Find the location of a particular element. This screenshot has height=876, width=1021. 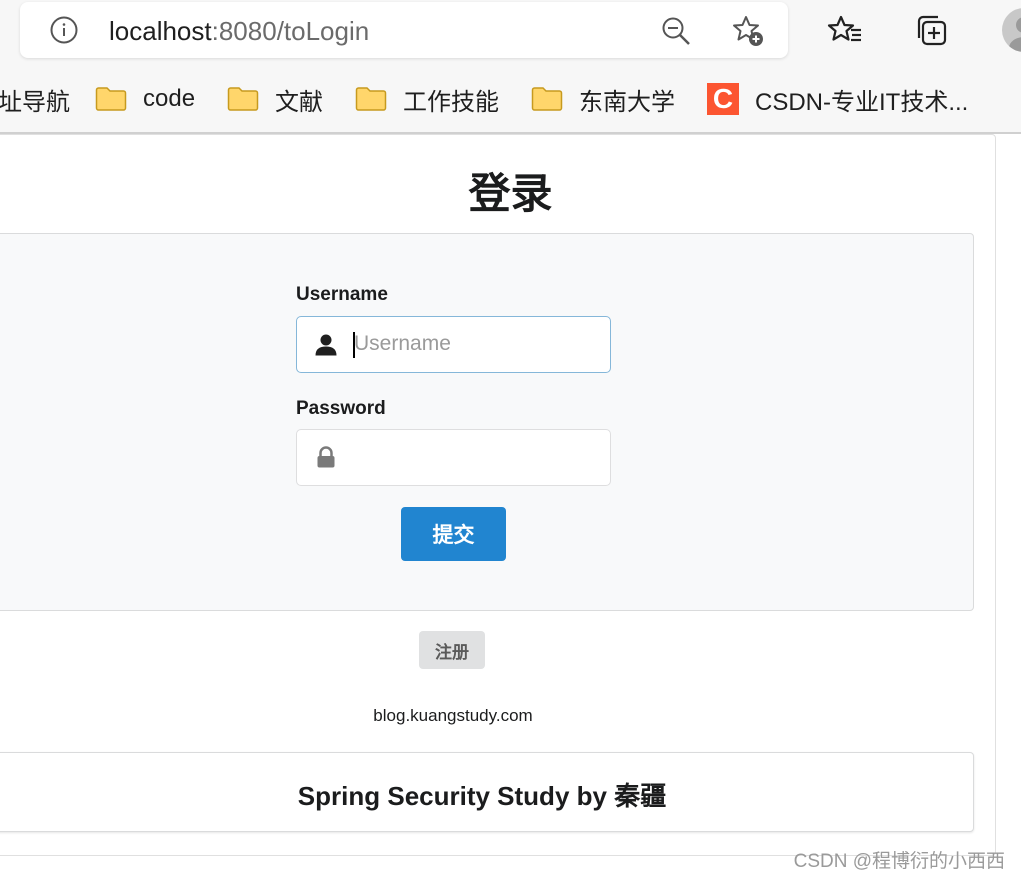

username-label: Username is located at coordinates (342, 294).